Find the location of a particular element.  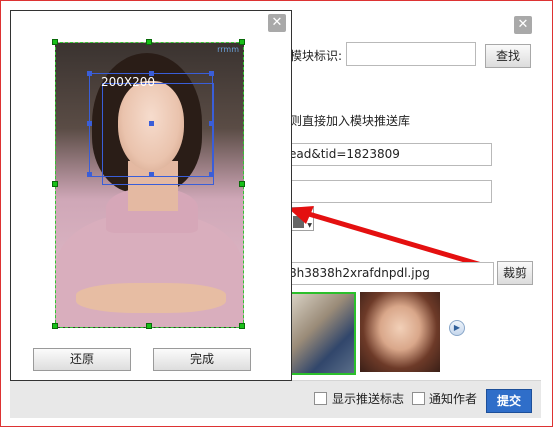

selection-handle-sw is located at coordinates (89, 174).